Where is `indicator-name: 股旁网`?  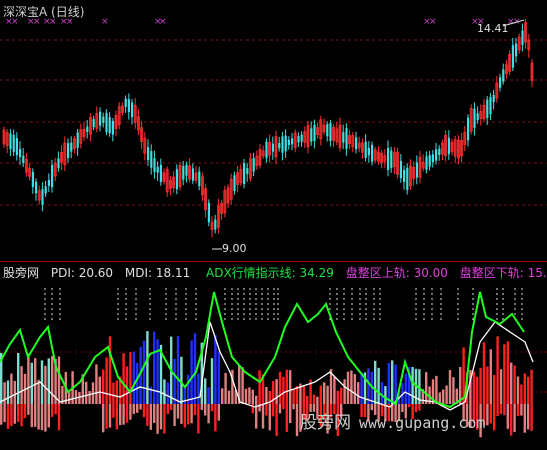 indicator-name: 股旁网 is located at coordinates (21, 273).